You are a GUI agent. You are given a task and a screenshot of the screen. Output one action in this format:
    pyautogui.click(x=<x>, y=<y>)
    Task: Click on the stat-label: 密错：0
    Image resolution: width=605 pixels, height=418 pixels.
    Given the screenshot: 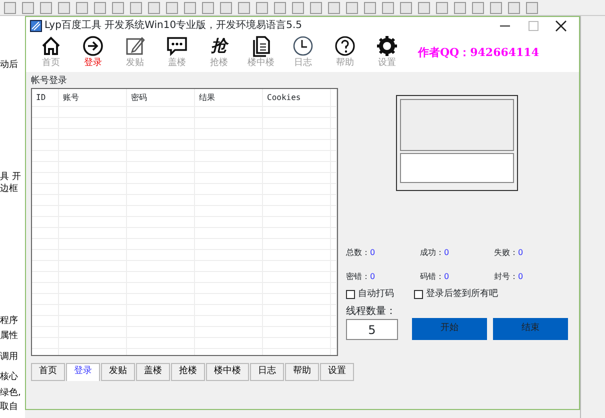 What is the action you would take?
    pyautogui.click(x=361, y=276)
    